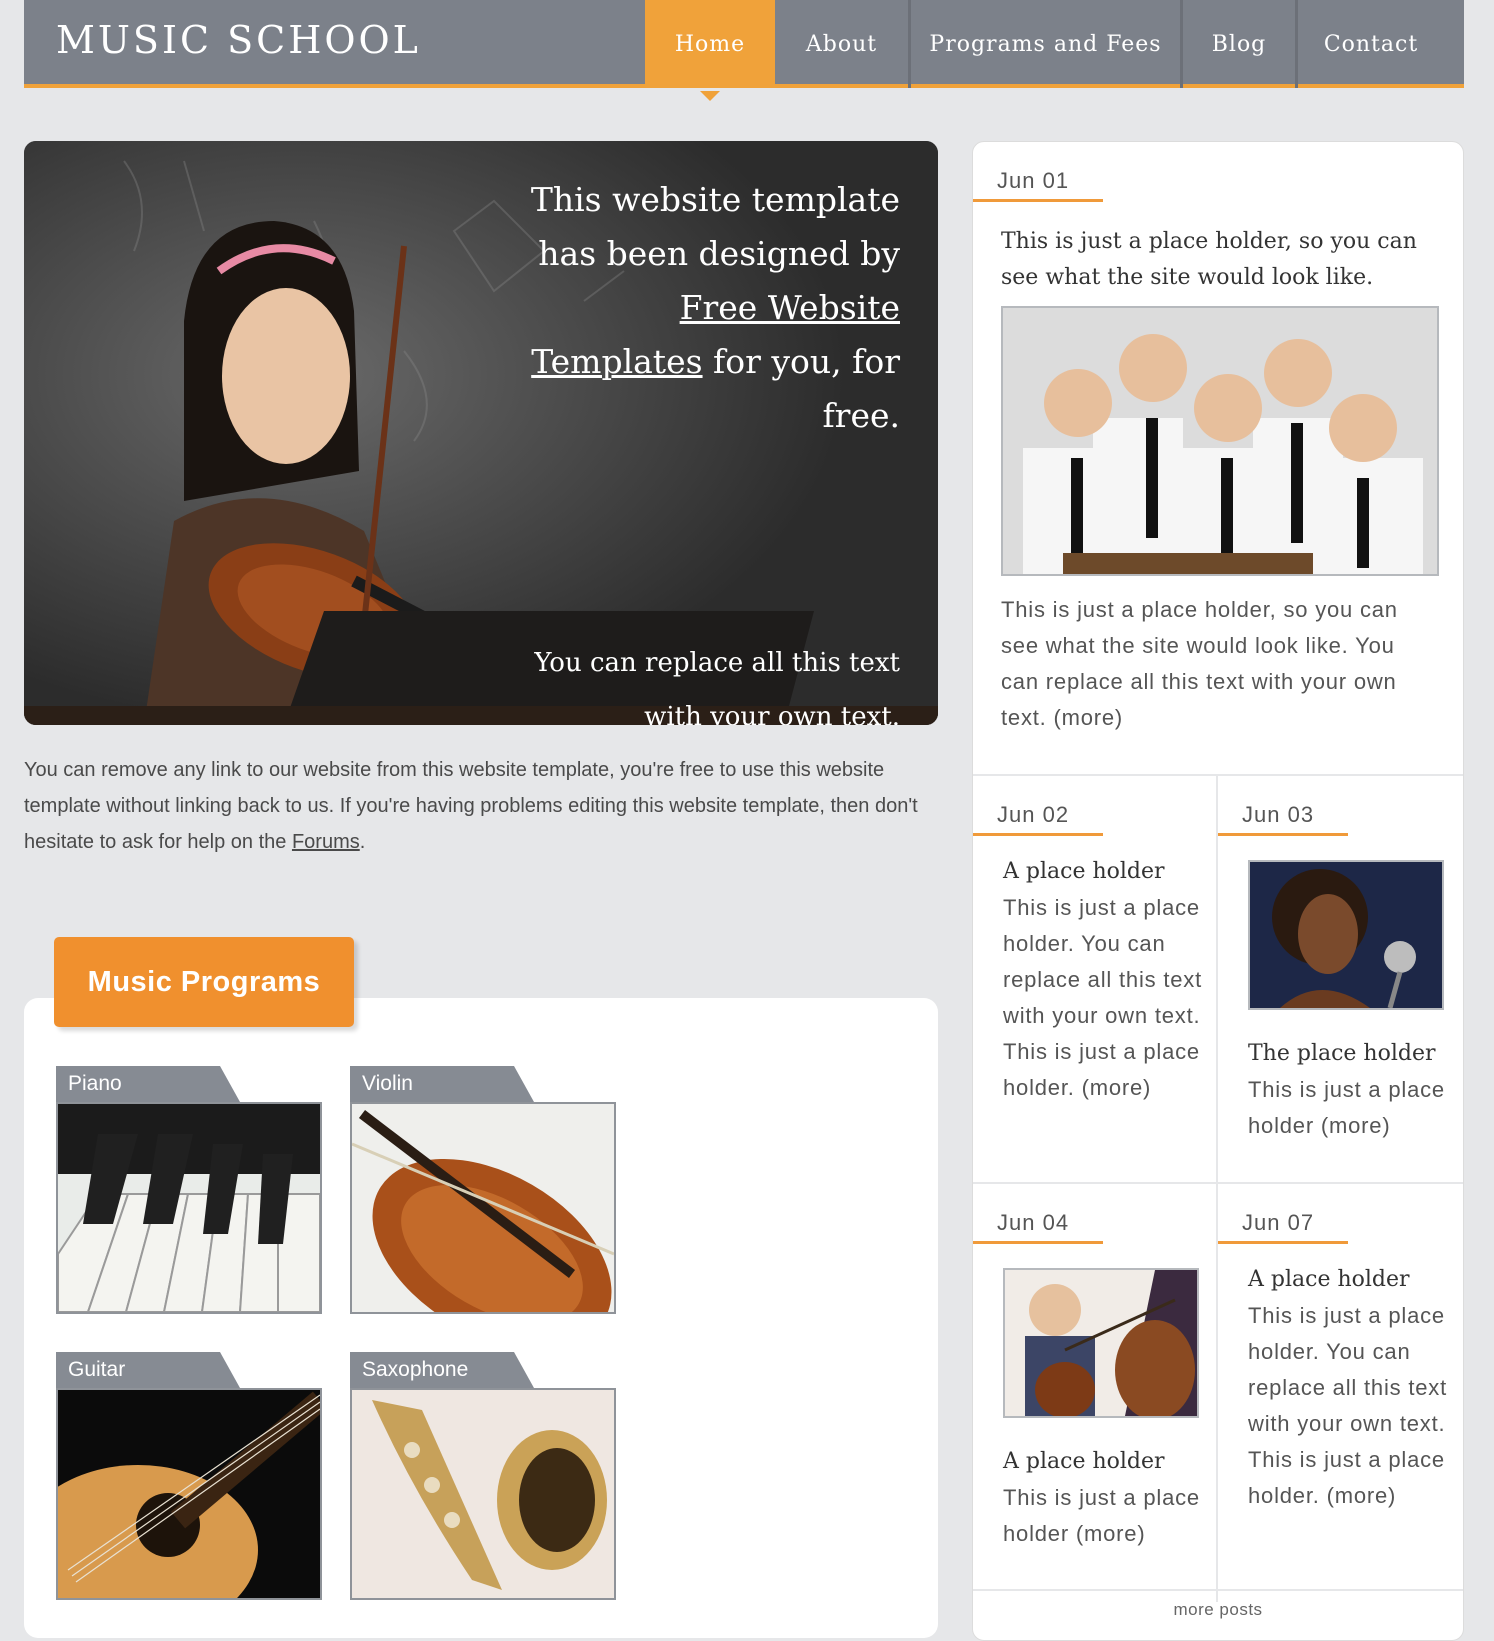  What do you see at coordinates (1218, 183) in the screenshot?
I see `post-date: Jun 01` at bounding box center [1218, 183].